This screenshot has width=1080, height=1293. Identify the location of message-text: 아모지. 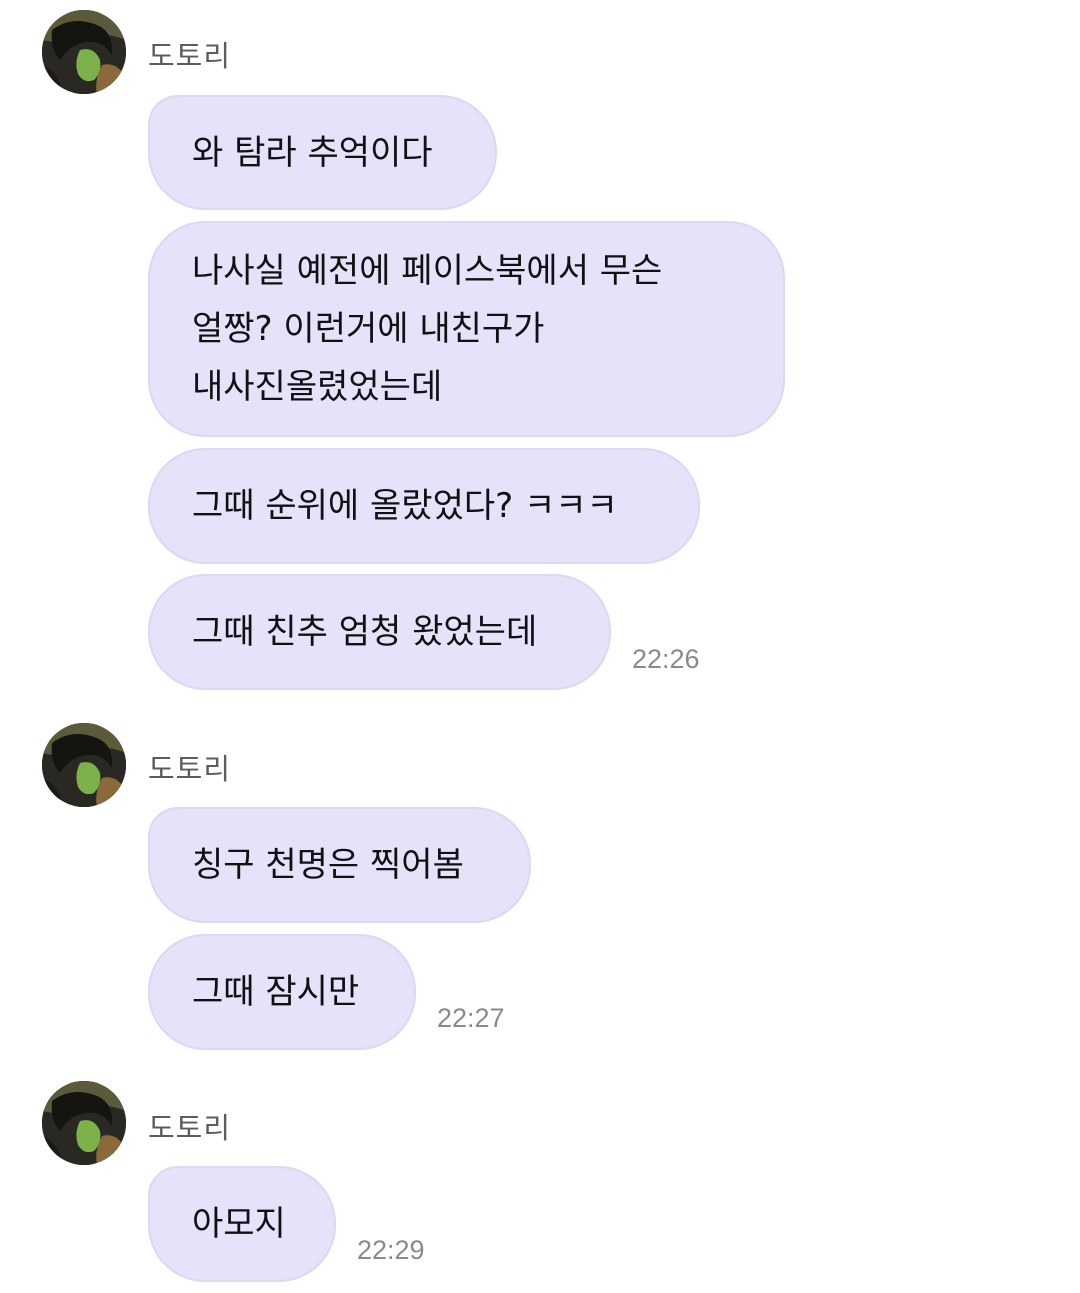
(239, 1224).